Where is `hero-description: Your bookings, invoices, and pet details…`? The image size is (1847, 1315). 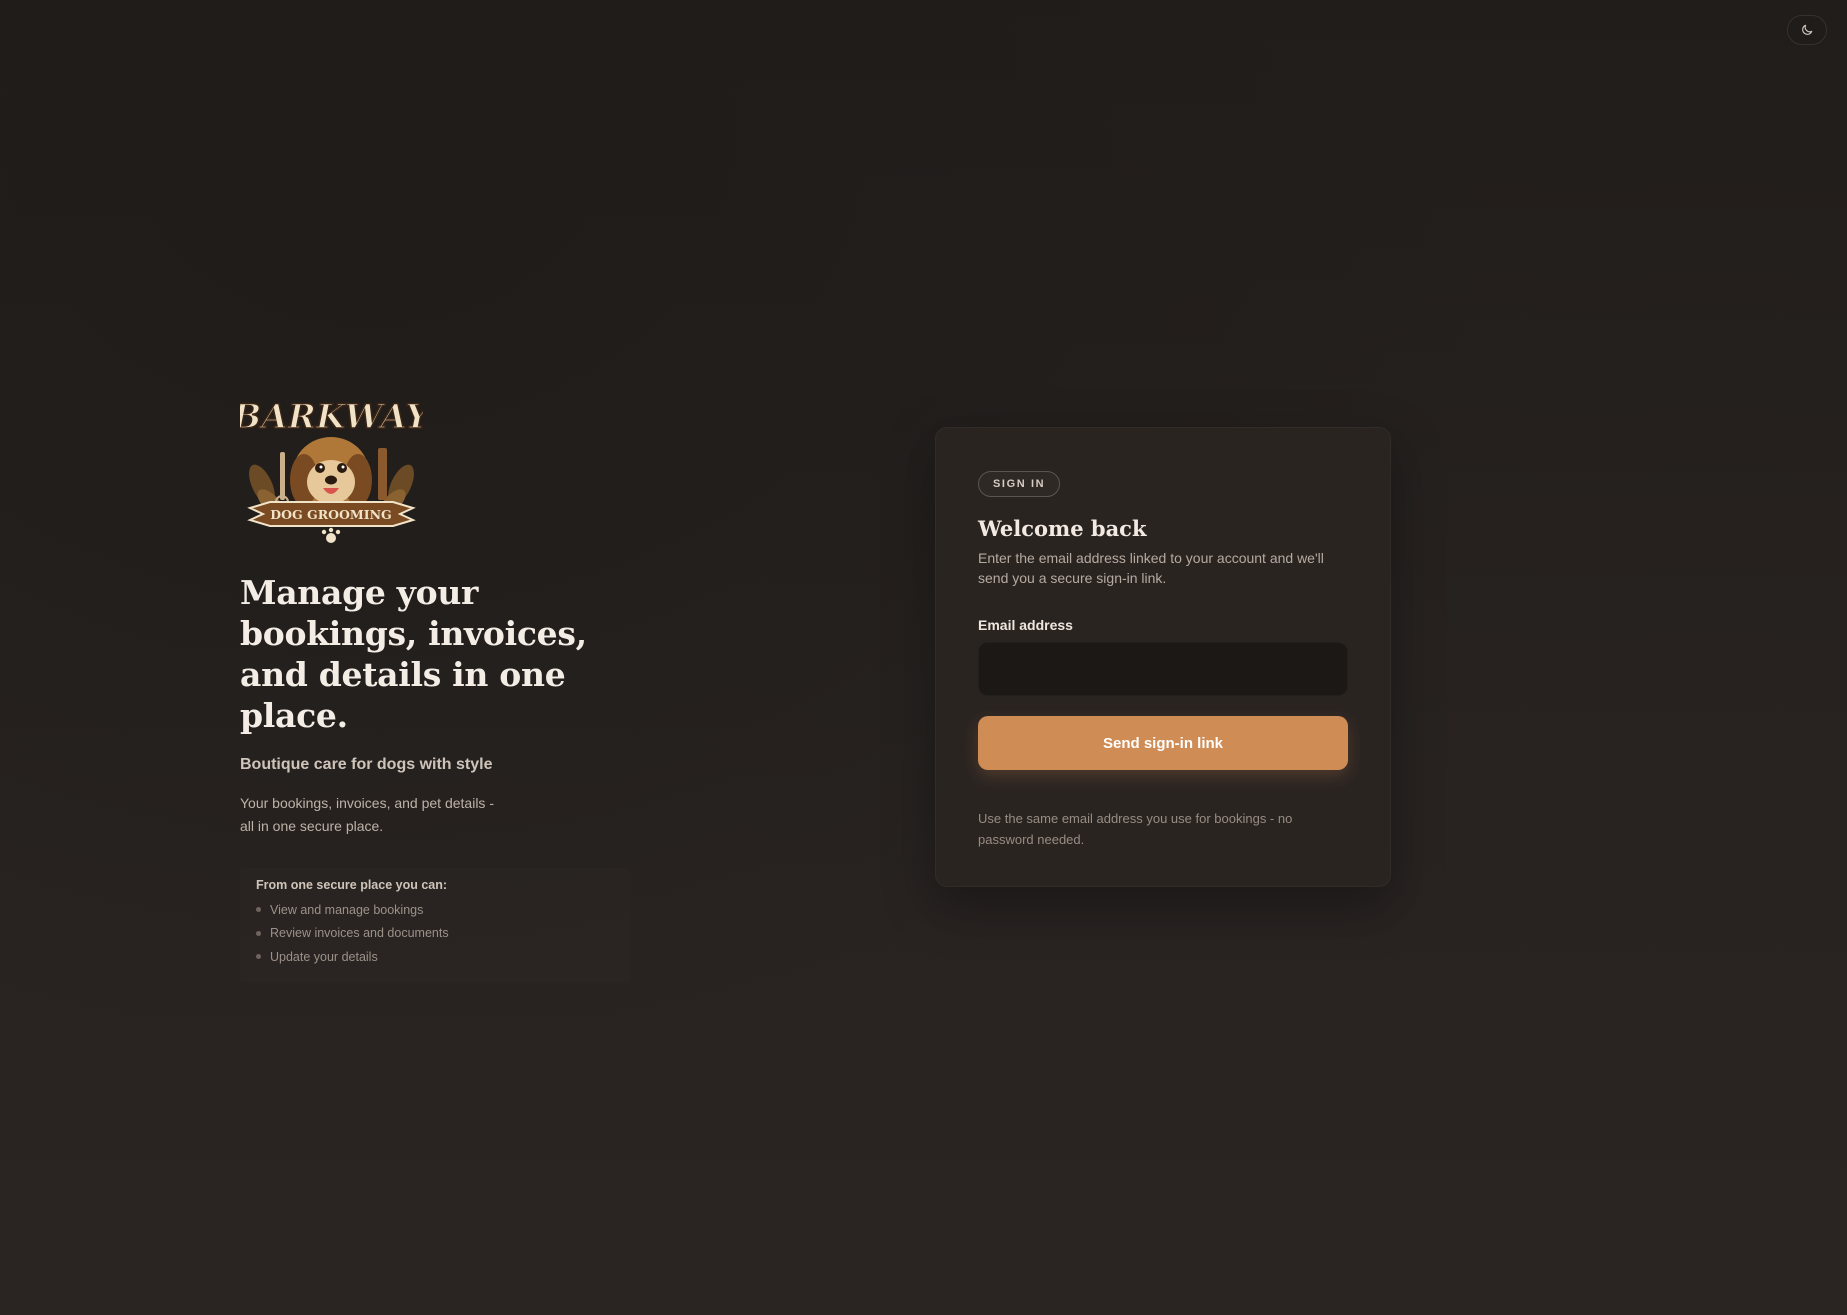 hero-description: Your bookings, invoices, and pet details… is located at coordinates (367, 814).